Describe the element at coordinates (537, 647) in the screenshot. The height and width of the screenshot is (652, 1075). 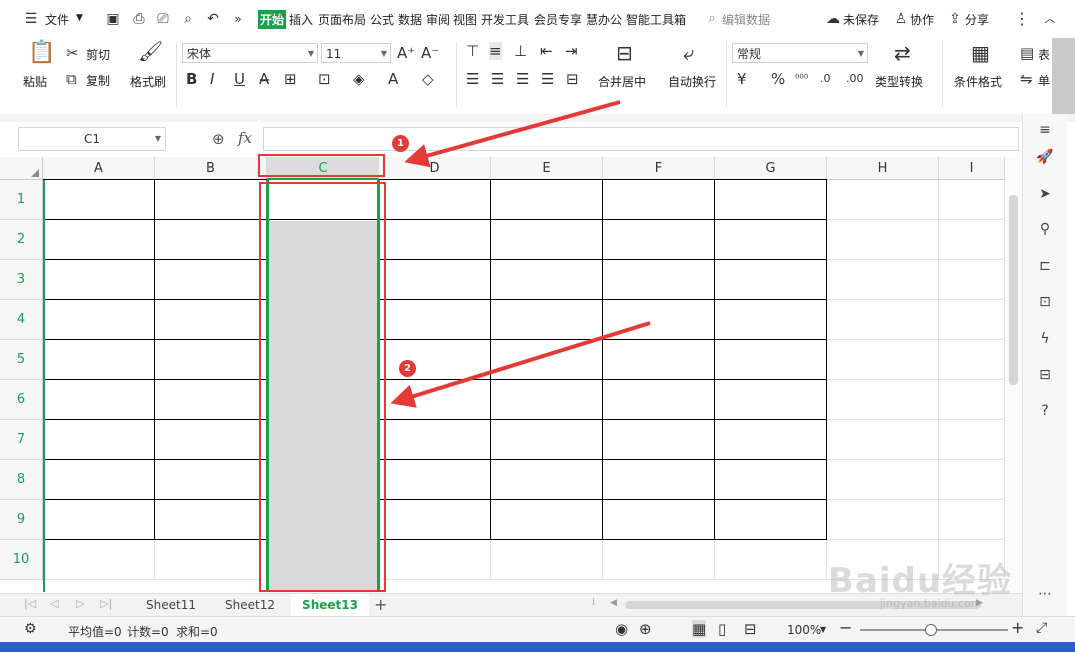
I see `taskbar-edge` at that location.